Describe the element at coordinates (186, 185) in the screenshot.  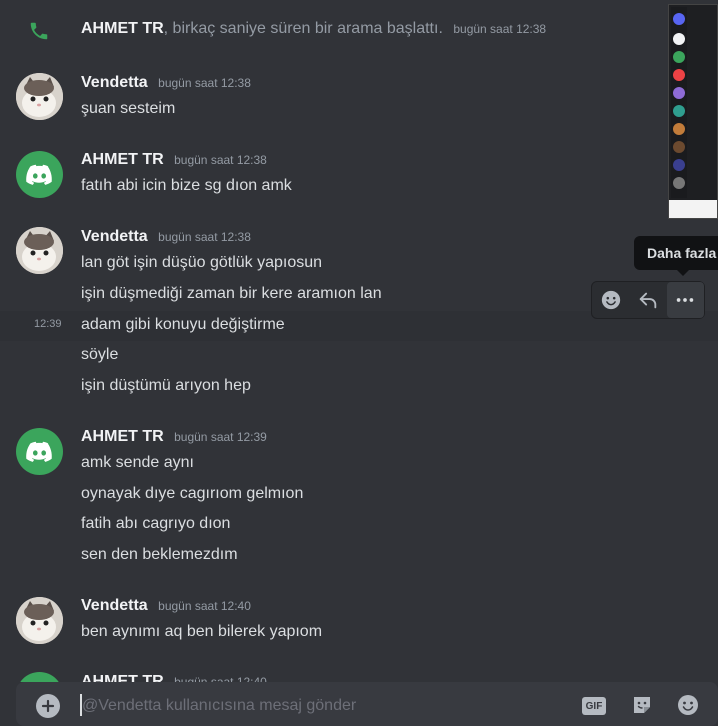
I see `message-text: fatıh abi icin bize sg dıon amk` at that location.